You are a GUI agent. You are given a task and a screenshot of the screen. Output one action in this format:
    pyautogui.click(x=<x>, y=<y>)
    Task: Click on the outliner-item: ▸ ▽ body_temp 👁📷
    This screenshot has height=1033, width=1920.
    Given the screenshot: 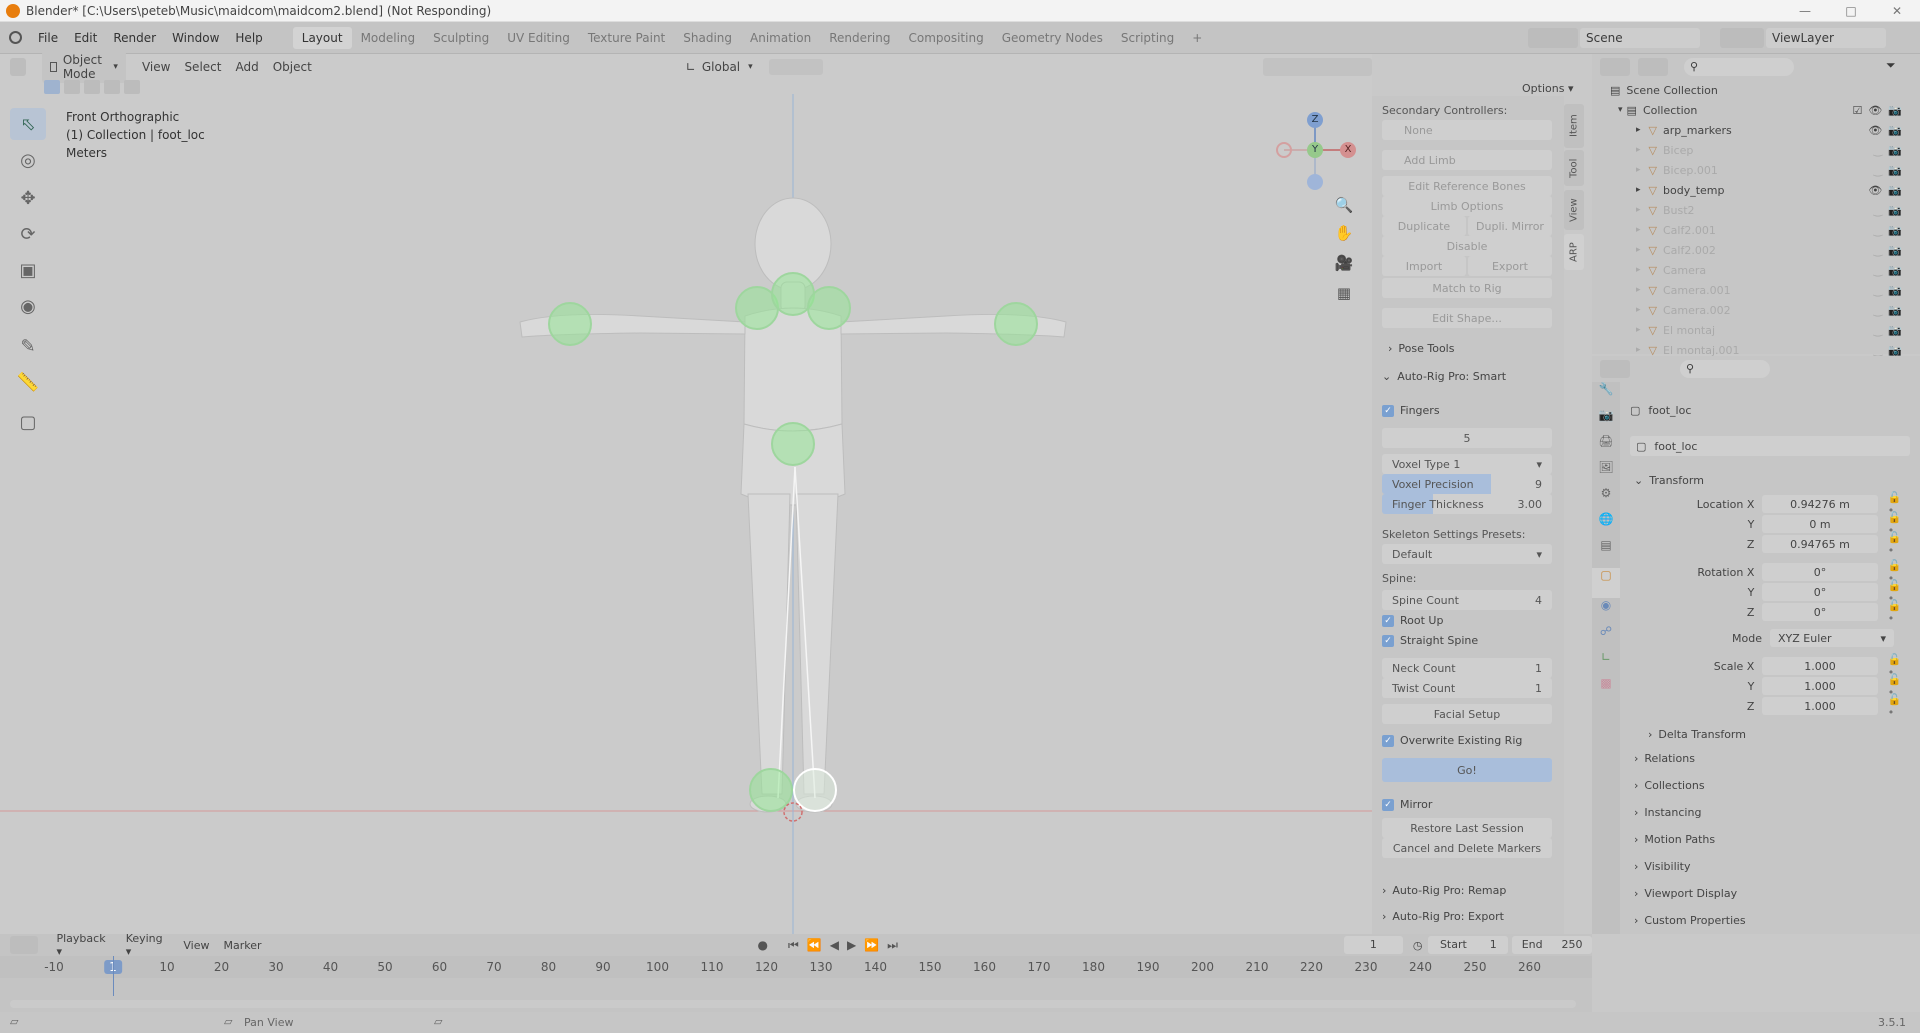 What is the action you would take?
    pyautogui.click(x=1756, y=190)
    